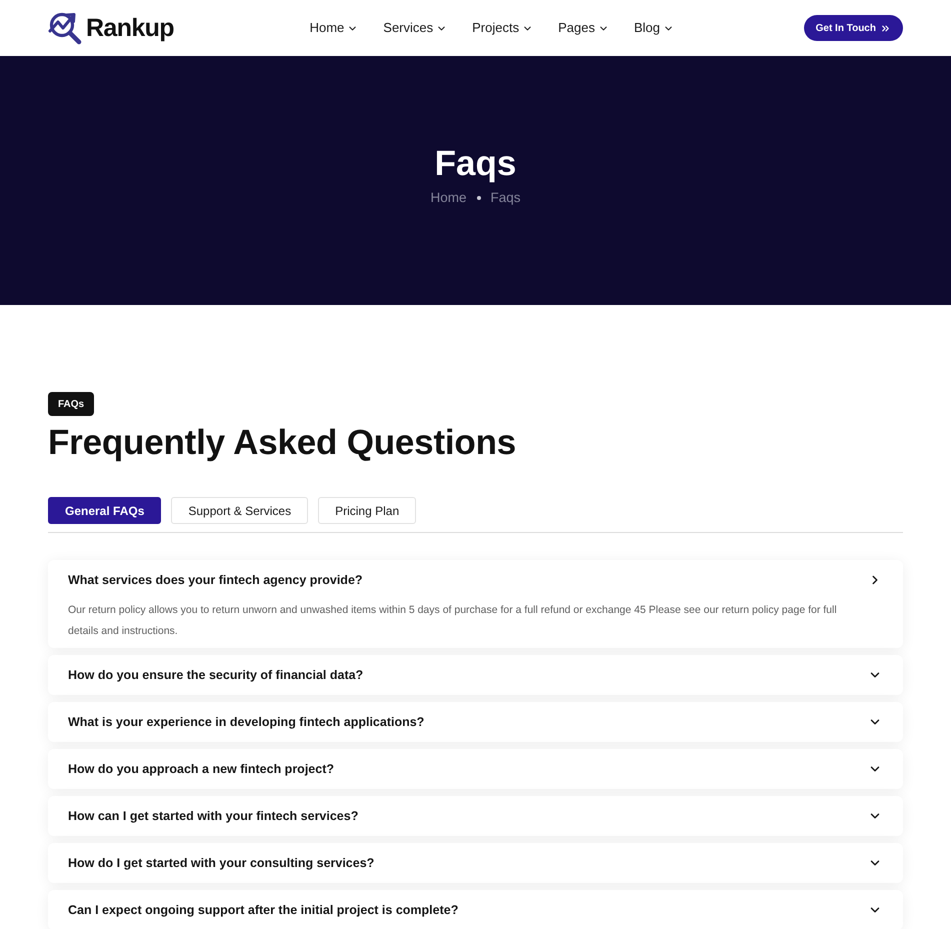  What do you see at coordinates (334, 28) in the screenshot?
I see `nav-link: Home` at bounding box center [334, 28].